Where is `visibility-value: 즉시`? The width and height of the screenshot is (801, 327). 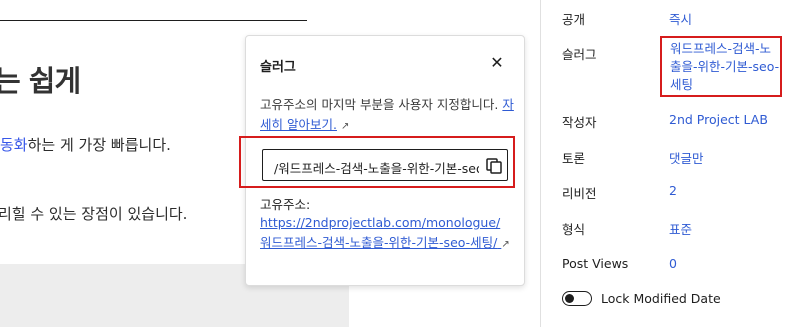
visibility-value: 즉시 is located at coordinates (680, 18).